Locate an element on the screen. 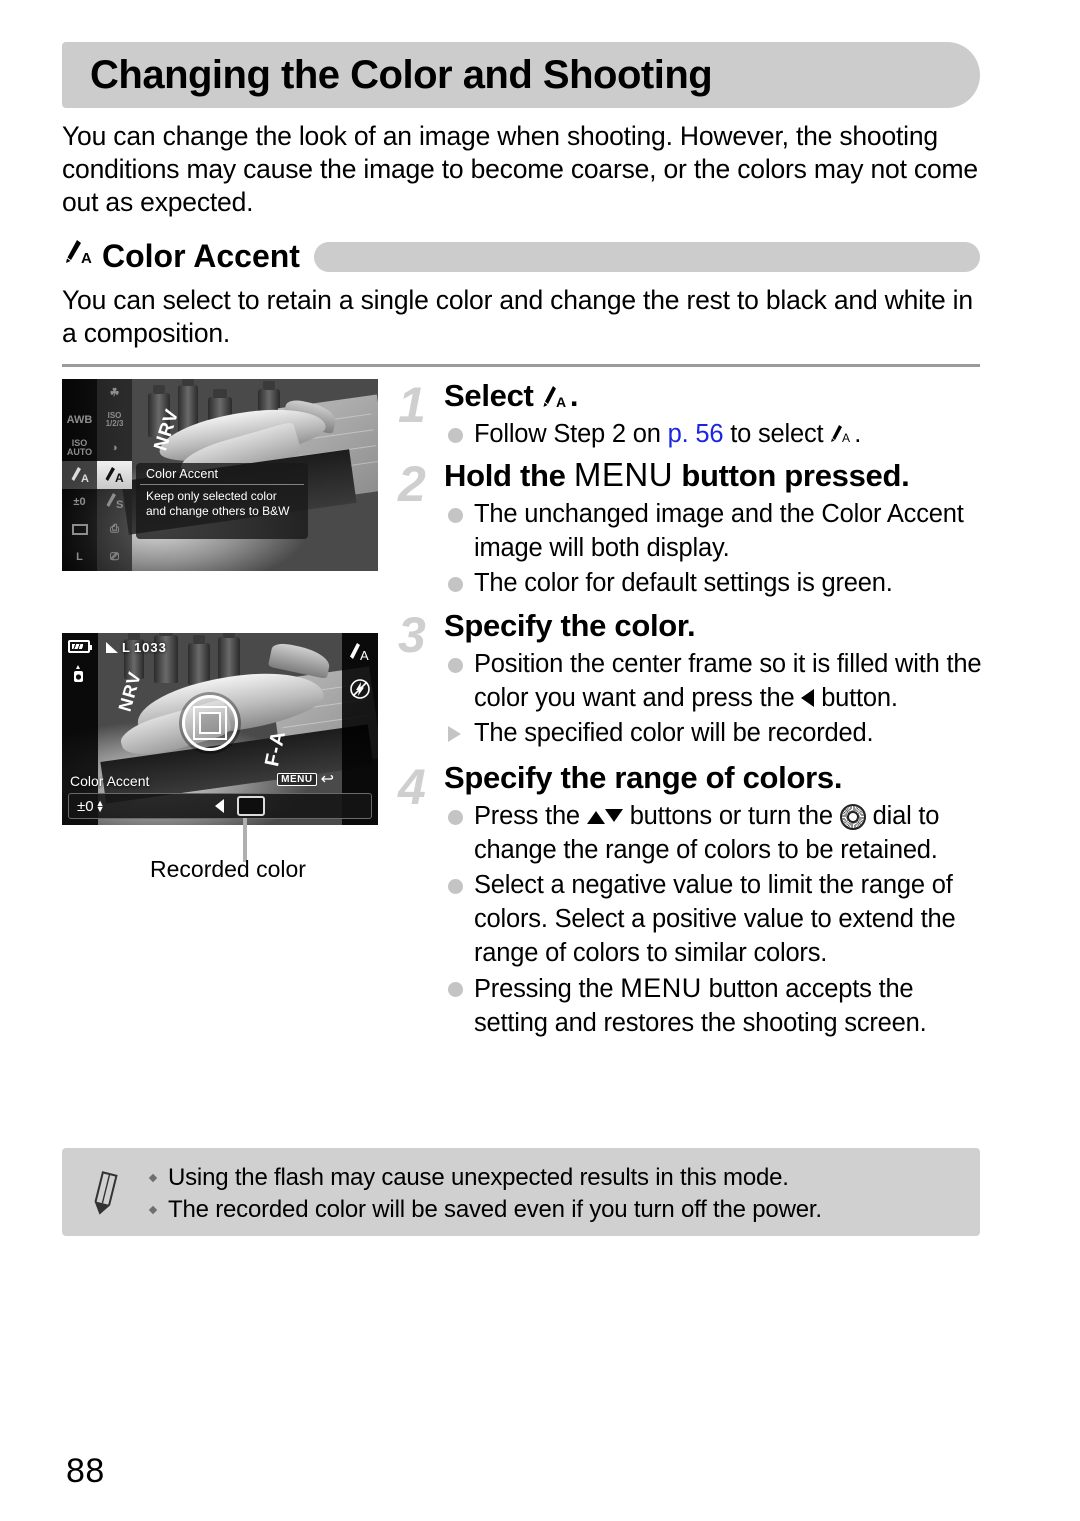  bullet-text: The color for default settings is green. is located at coordinates (683, 583).